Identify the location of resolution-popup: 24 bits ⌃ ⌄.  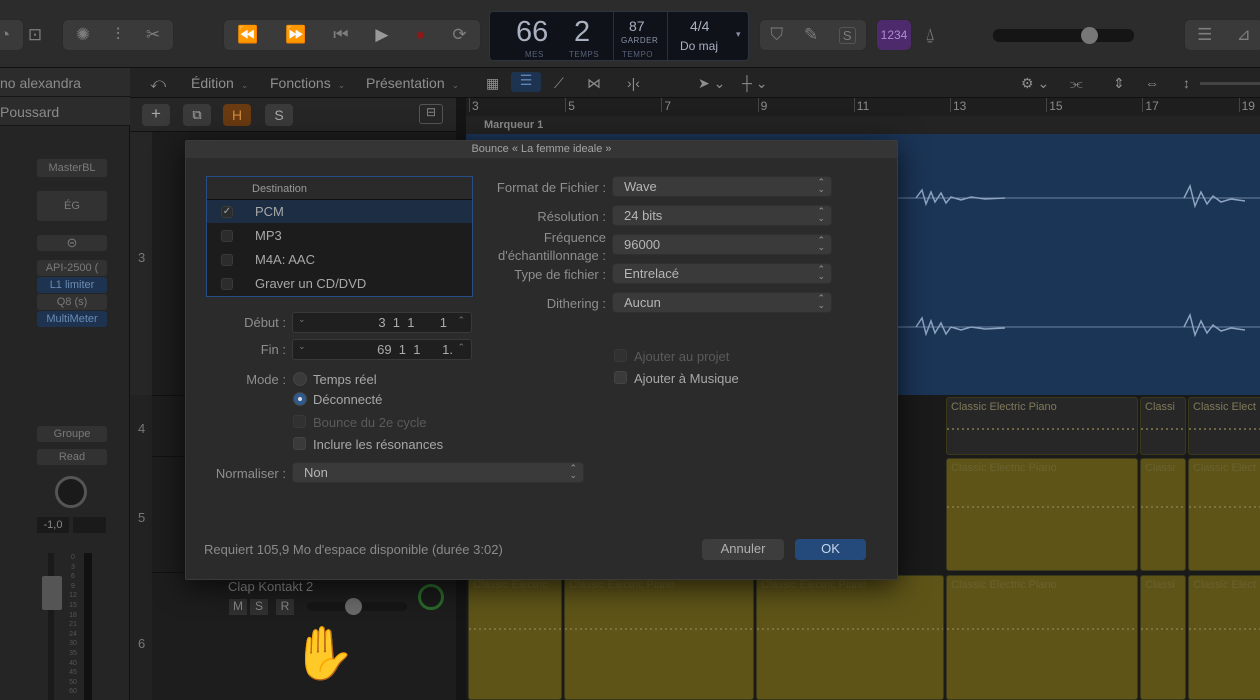
(722, 215).